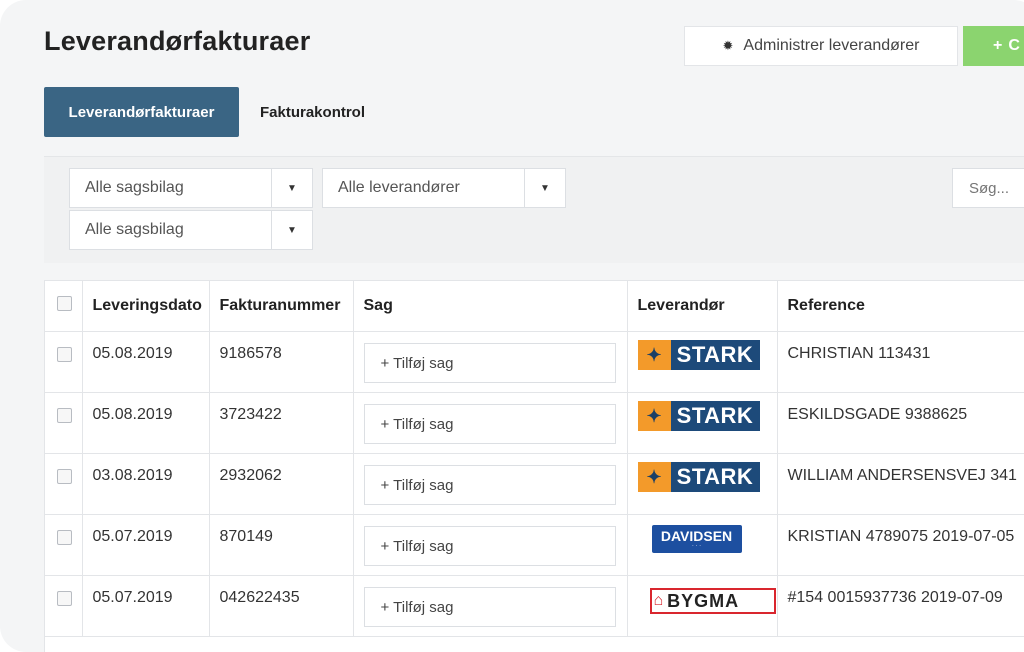  What do you see at coordinates (191, 188) in the screenshot?
I see `case-docs-filter-select: Alle sagsbilag ▼` at bounding box center [191, 188].